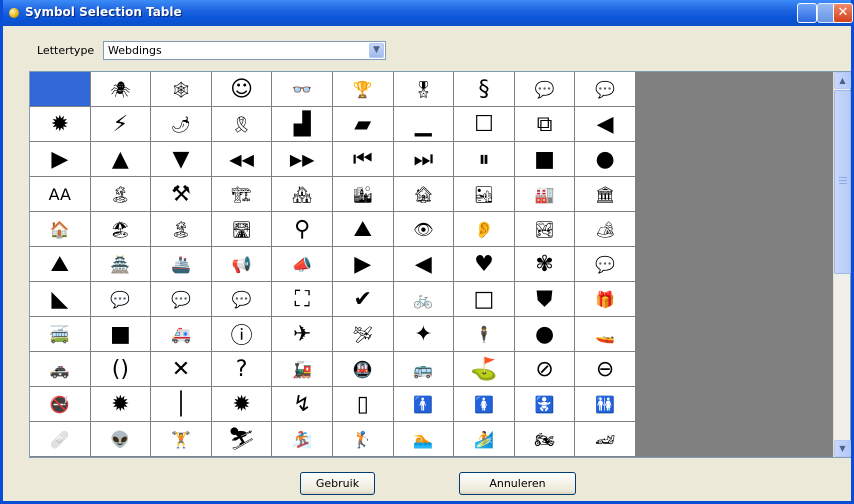 Image resolution: width=854 pixels, height=504 pixels. What do you see at coordinates (484, 299) in the screenshot?
I see `symbol-cell: □` at bounding box center [484, 299].